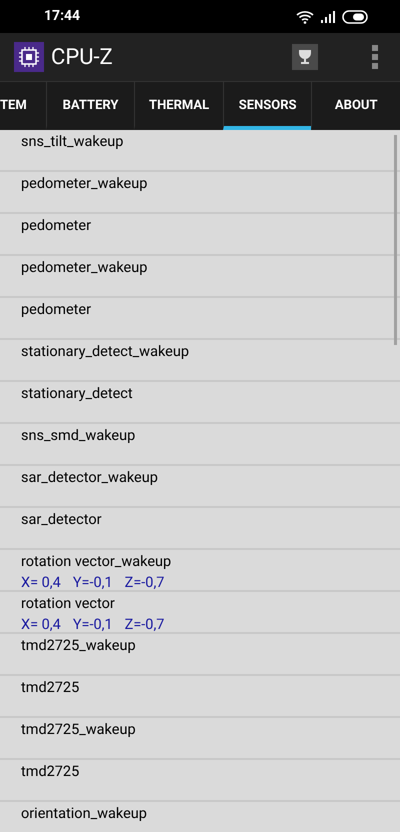  What do you see at coordinates (62, 520) in the screenshot?
I see `sensor-name: sar_detector` at bounding box center [62, 520].